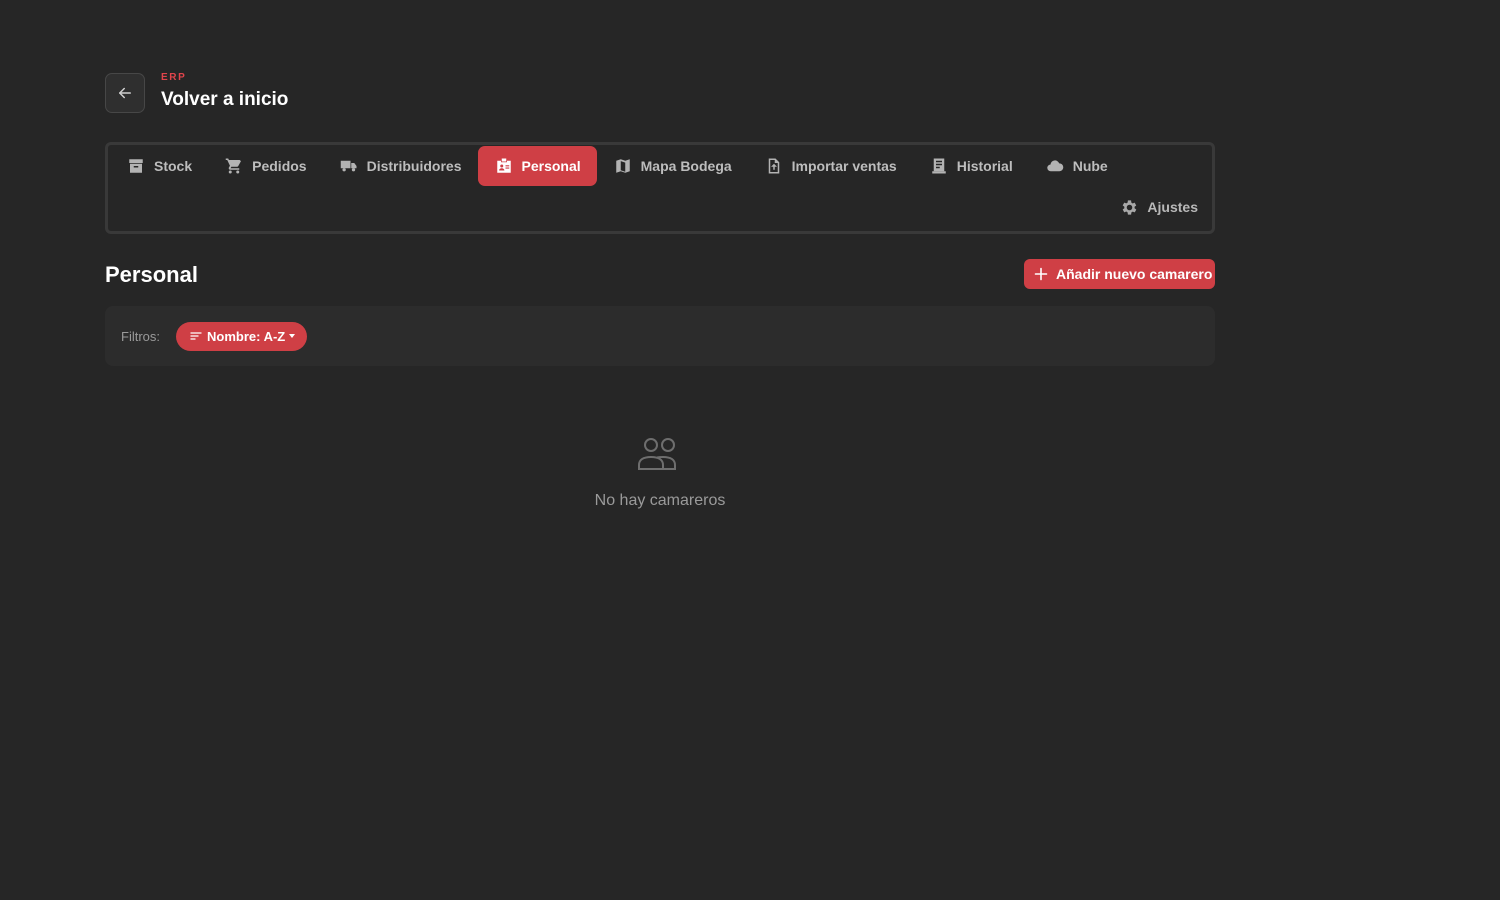 The height and width of the screenshot is (900, 1500). What do you see at coordinates (660, 473) in the screenshot?
I see `empty-state: No hay camareros` at bounding box center [660, 473].